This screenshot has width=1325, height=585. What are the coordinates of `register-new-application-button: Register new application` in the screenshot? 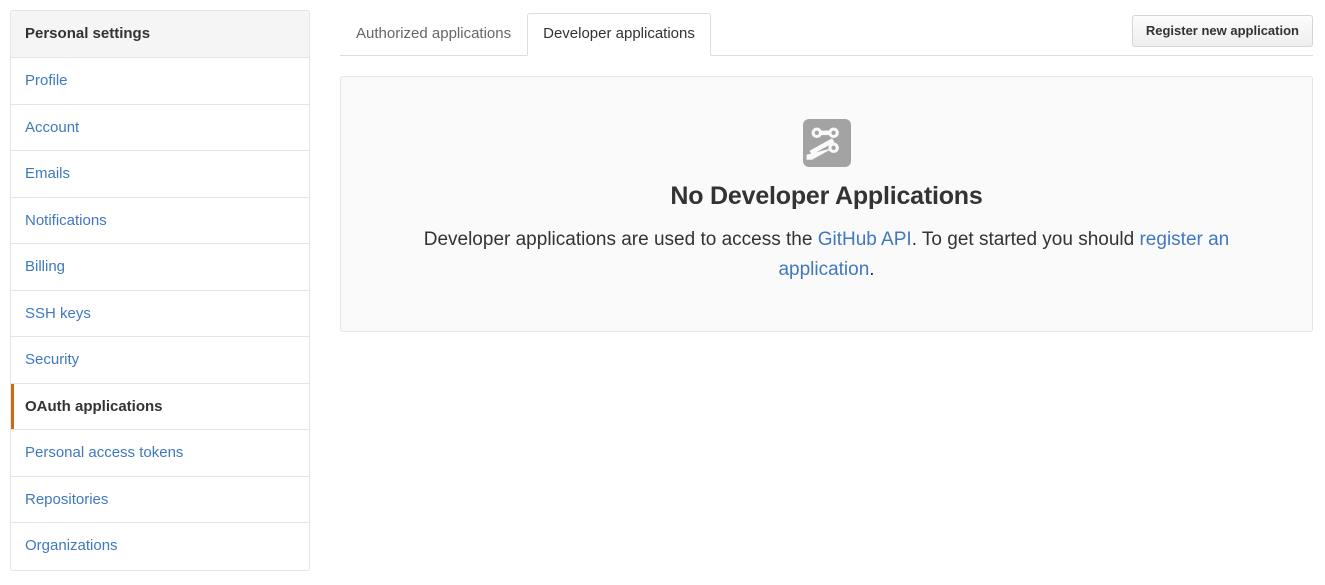 It's located at (1222, 31).